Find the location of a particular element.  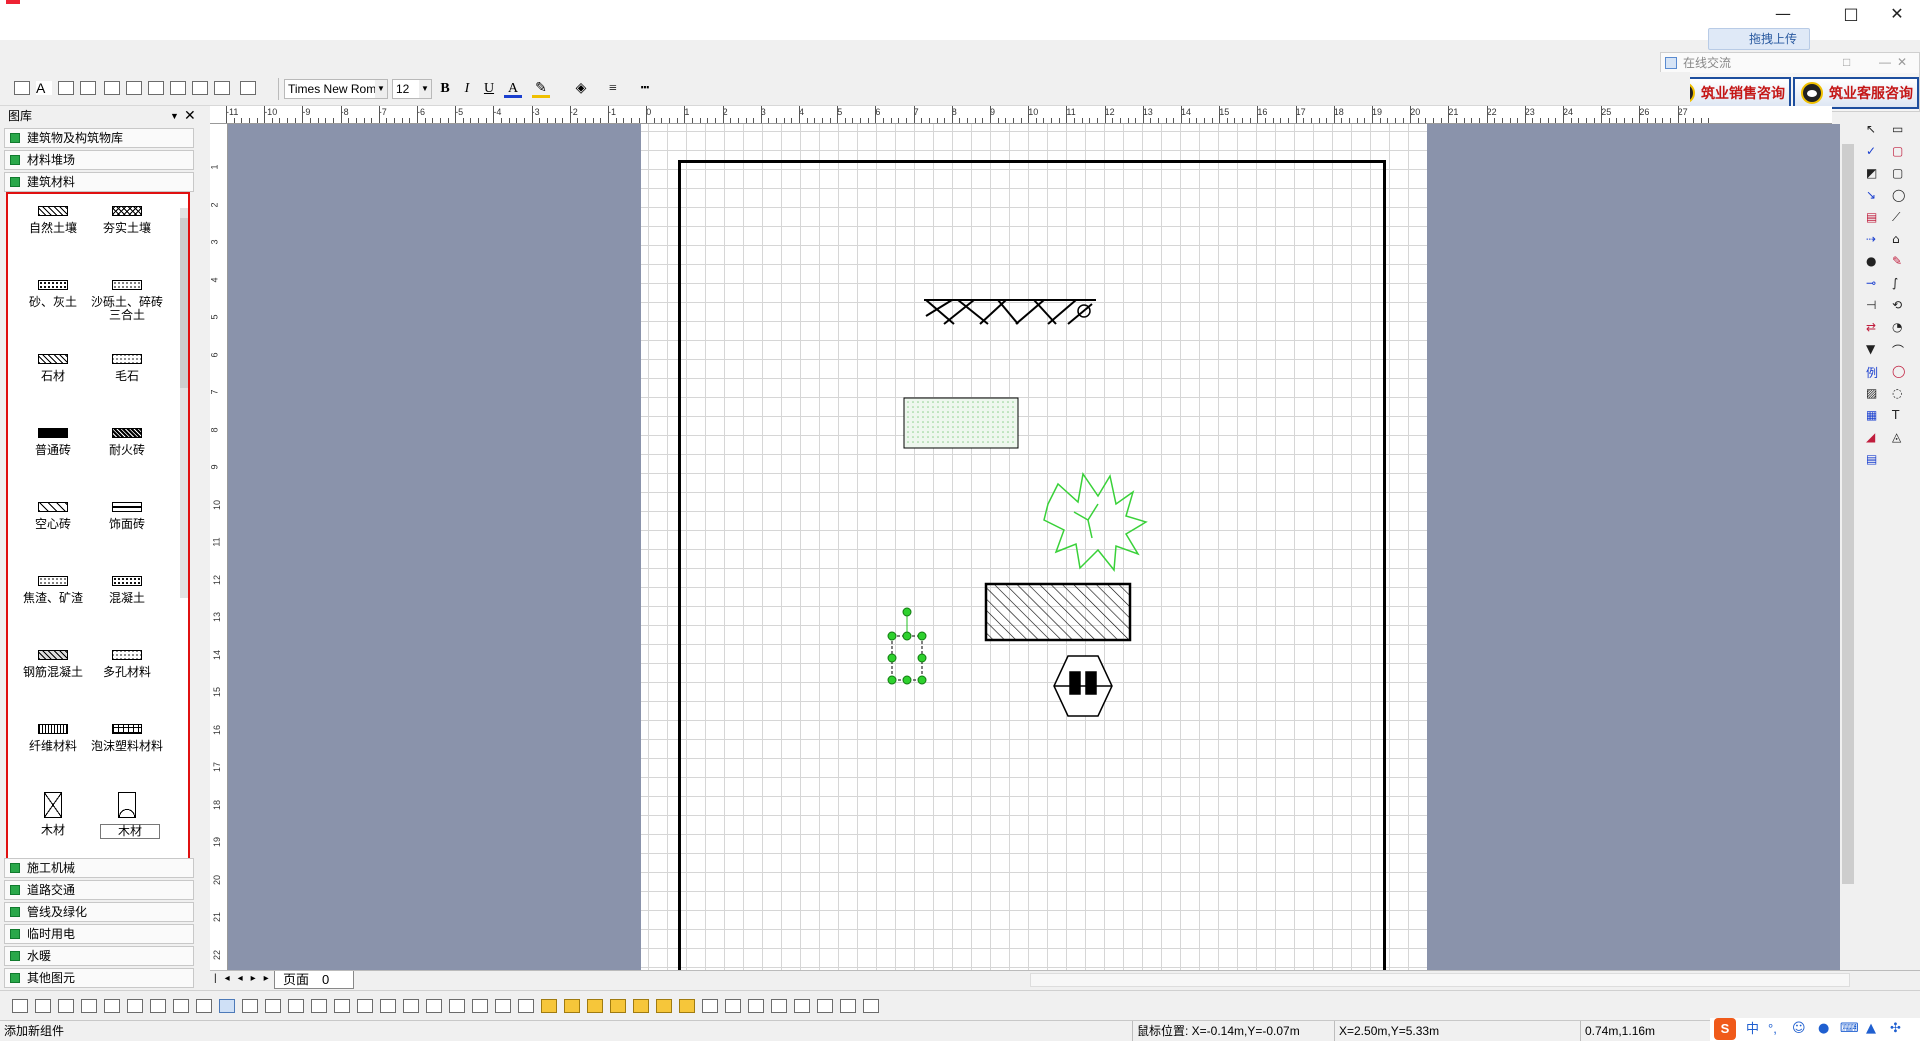

drawing-tool-icon: ⇄ is located at coordinates (1874, 327).